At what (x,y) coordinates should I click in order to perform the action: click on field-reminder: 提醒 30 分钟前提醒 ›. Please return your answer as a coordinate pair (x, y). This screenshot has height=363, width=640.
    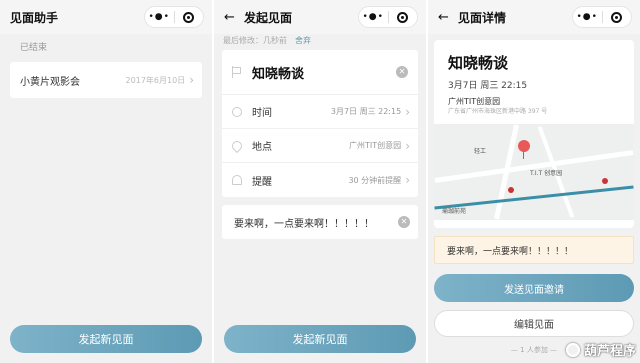
    Looking at the image, I should click on (320, 180).